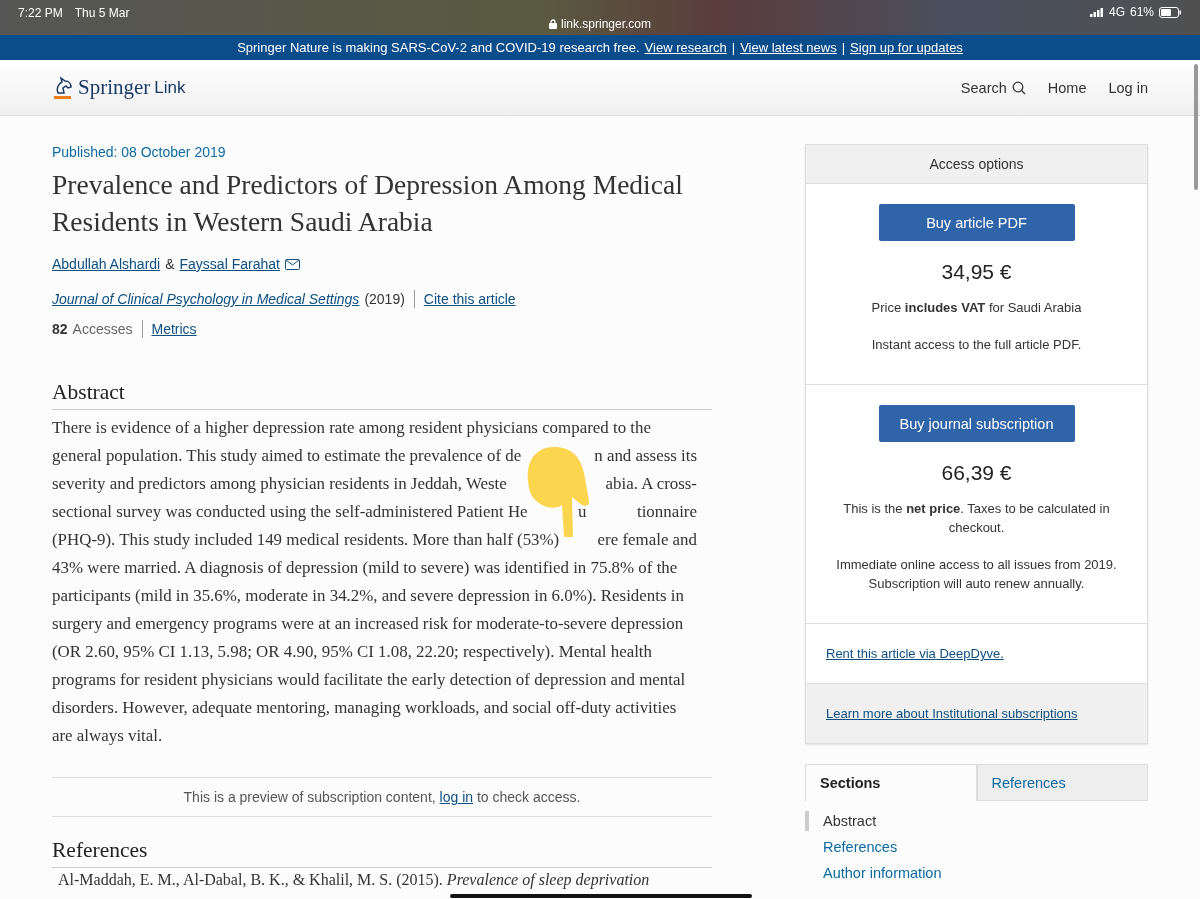 The height and width of the screenshot is (899, 1200). What do you see at coordinates (306, 540) in the screenshot?
I see `abstract-text: (PHQ-9). This study included 149 medical residents. More than half (53%)` at bounding box center [306, 540].